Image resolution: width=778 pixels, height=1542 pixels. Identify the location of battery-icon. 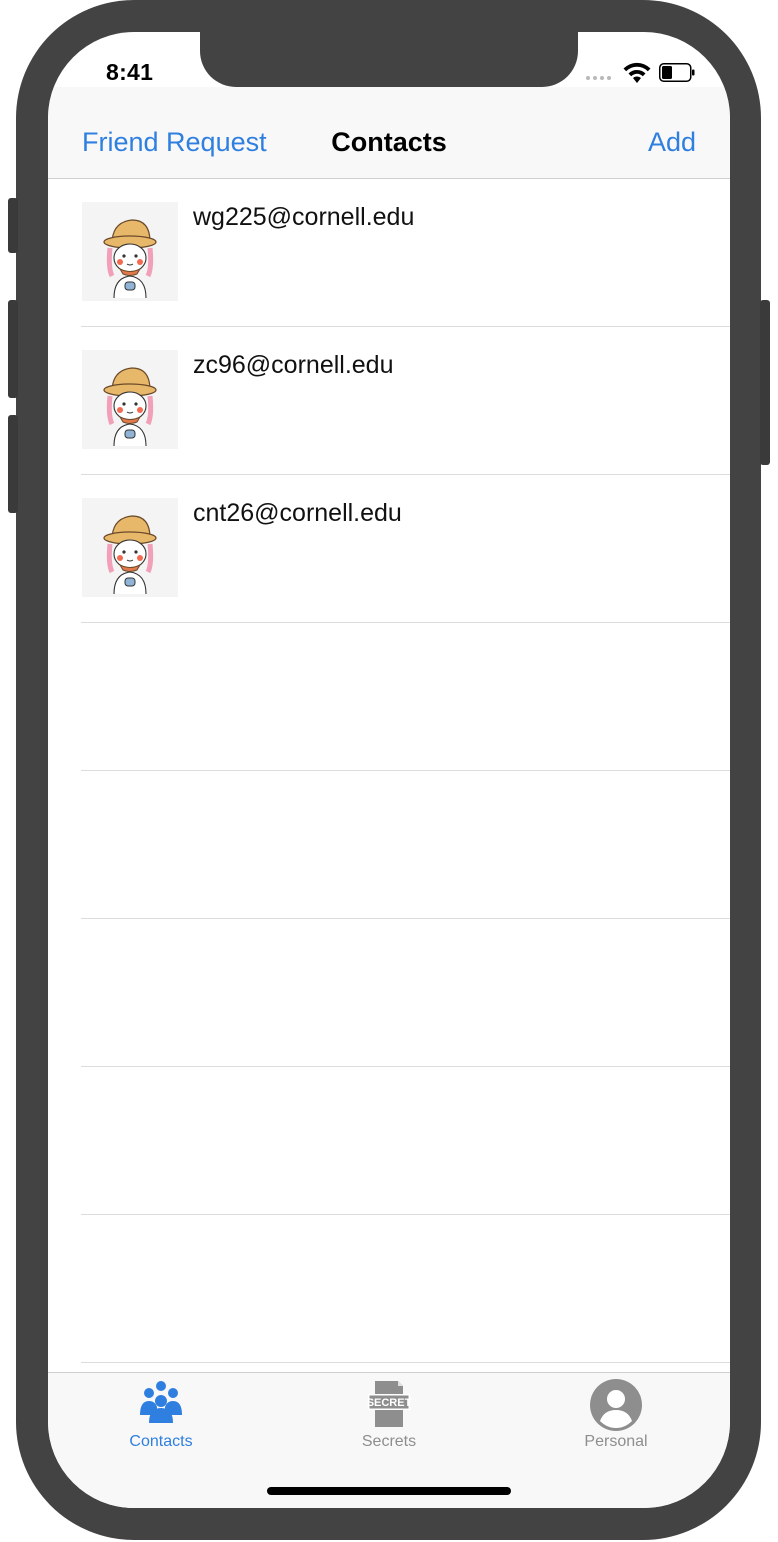
(677, 72).